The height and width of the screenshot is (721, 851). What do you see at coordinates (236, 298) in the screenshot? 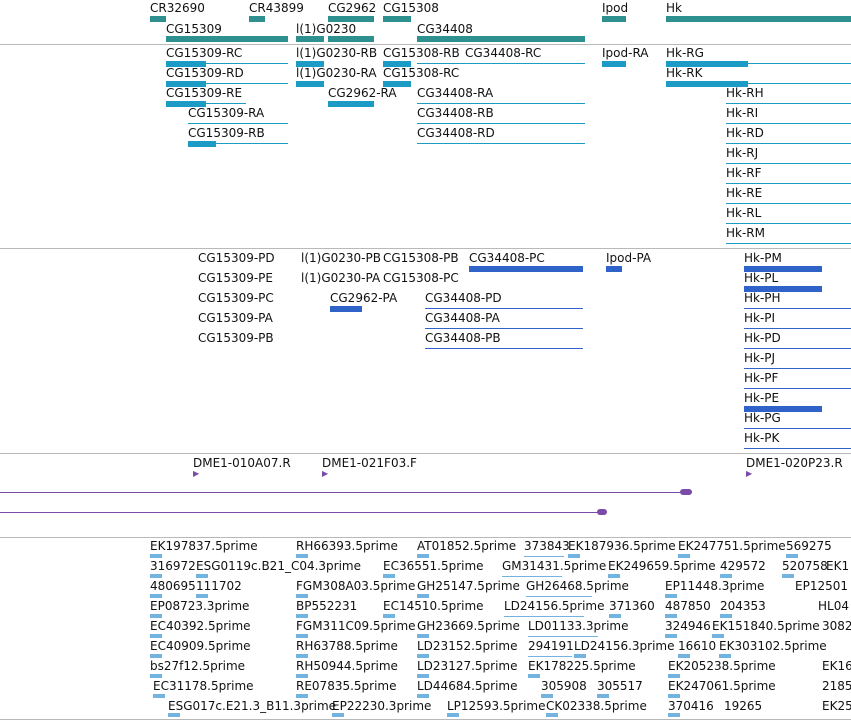
I see `protein-label: CG15309-PC` at bounding box center [236, 298].